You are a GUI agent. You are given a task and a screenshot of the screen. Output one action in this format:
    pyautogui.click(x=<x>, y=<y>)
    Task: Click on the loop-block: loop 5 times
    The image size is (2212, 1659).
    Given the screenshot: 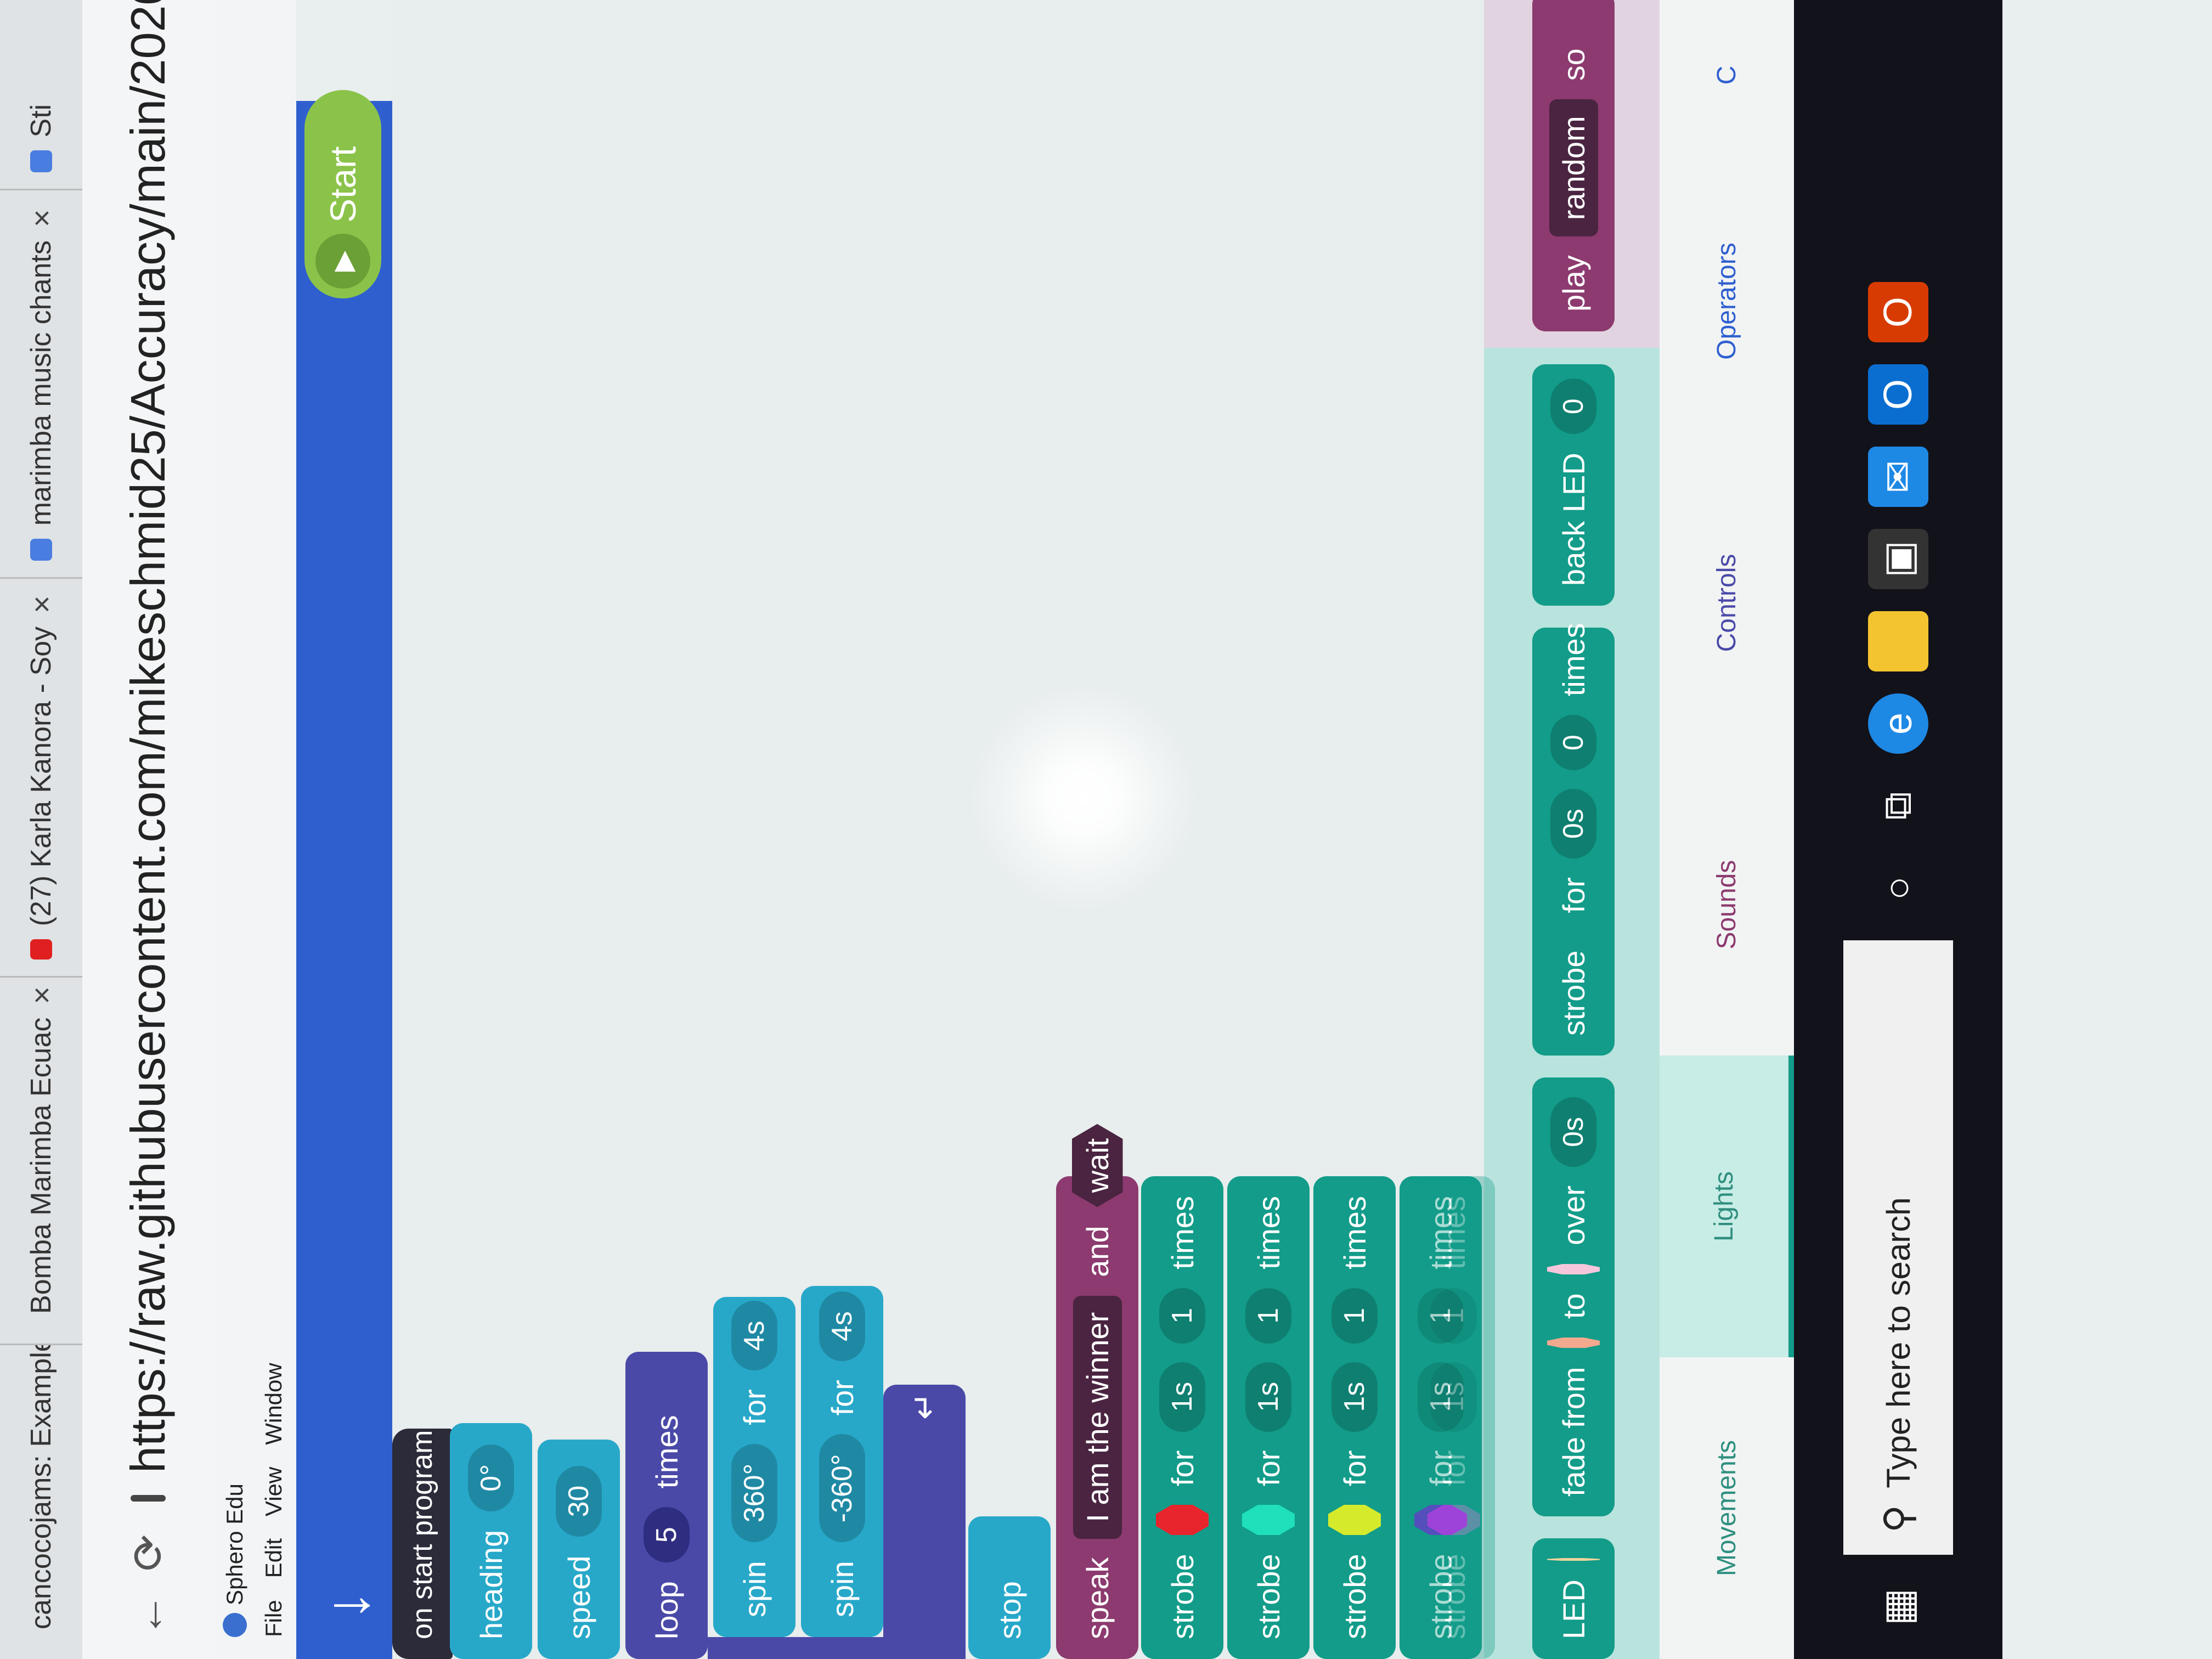 What is the action you would take?
    pyautogui.click(x=666, y=1506)
    